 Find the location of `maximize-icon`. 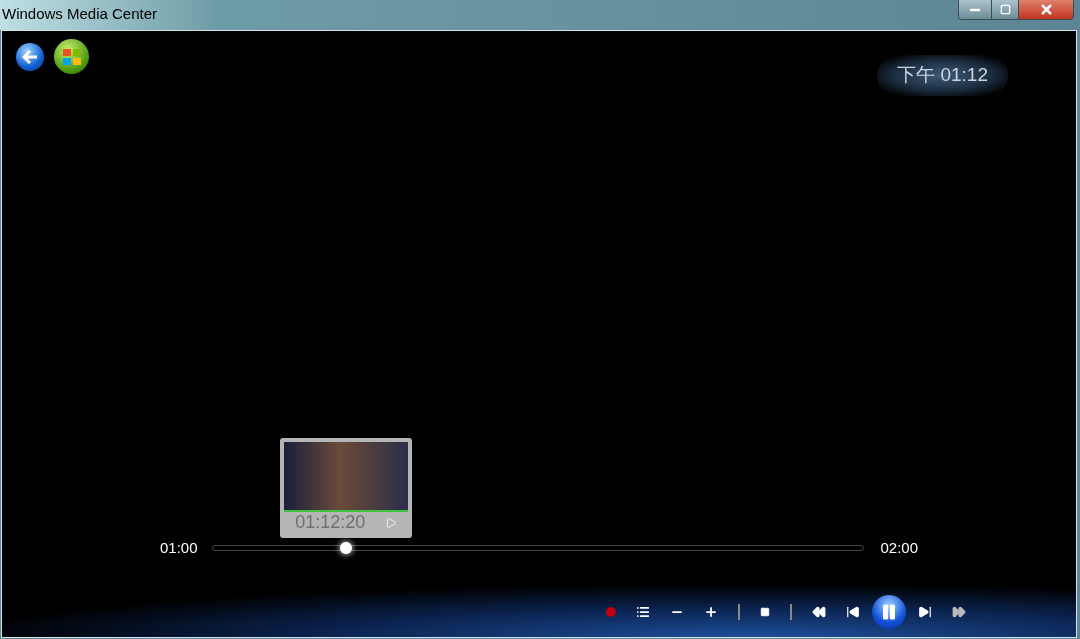

maximize-icon is located at coordinates (1005, 9).